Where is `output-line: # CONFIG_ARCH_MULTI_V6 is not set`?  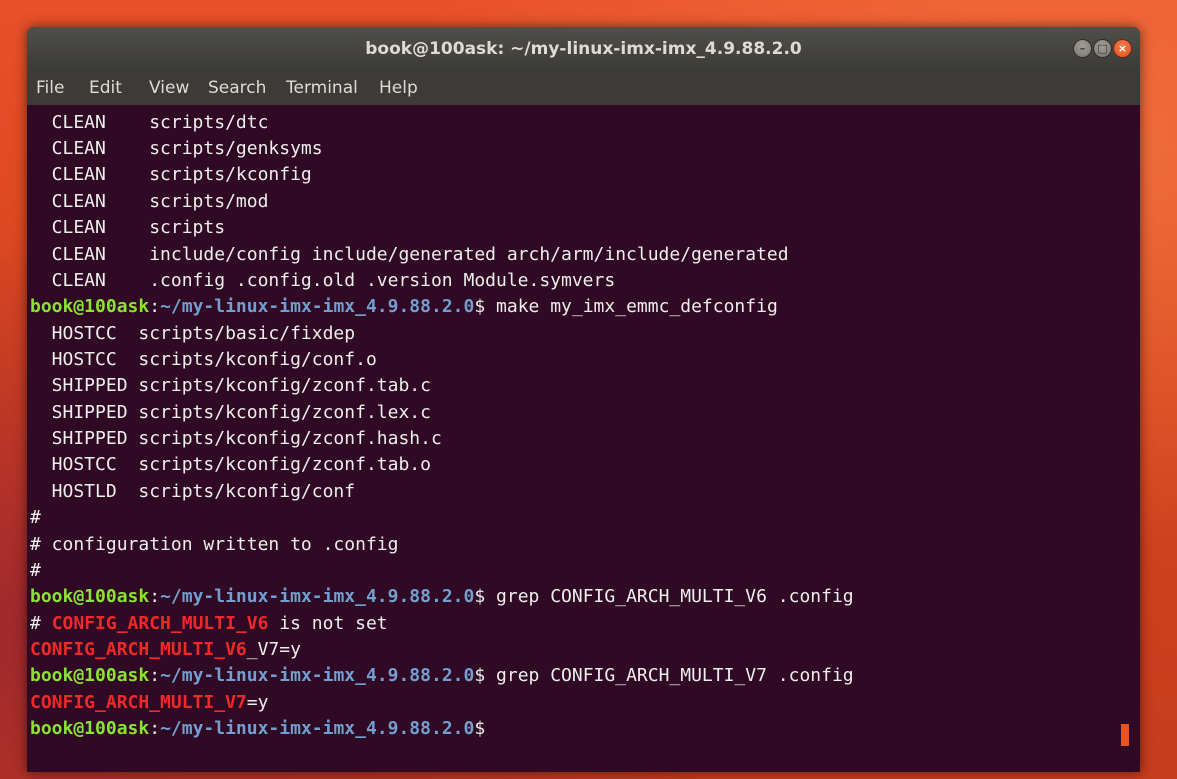 output-line: # CONFIG_ARCH_MULTI_V6 is not set is located at coordinates (209, 624).